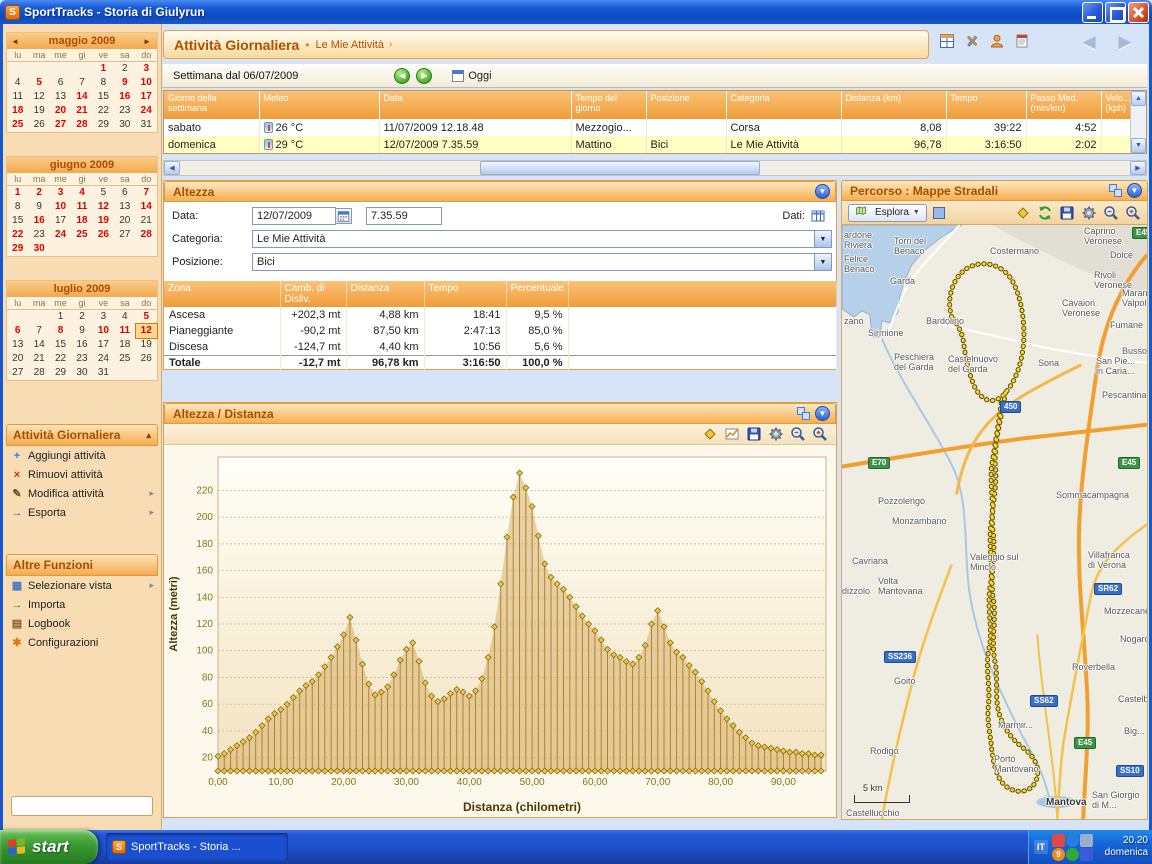  I want to click on selection-mode-icon, so click(938, 212).